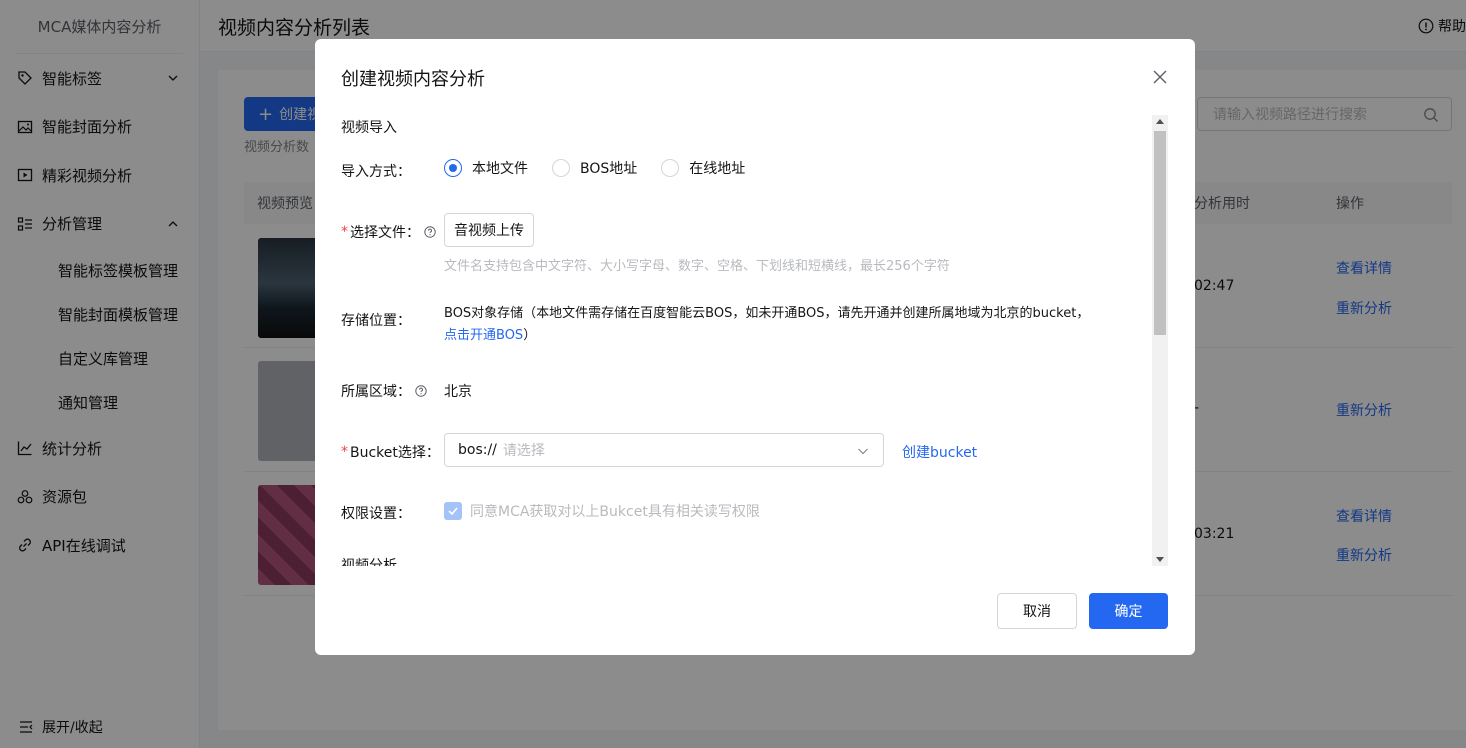 This screenshot has height=748, width=1466. What do you see at coordinates (458, 392) in the screenshot?
I see `region-value: 北京` at bounding box center [458, 392].